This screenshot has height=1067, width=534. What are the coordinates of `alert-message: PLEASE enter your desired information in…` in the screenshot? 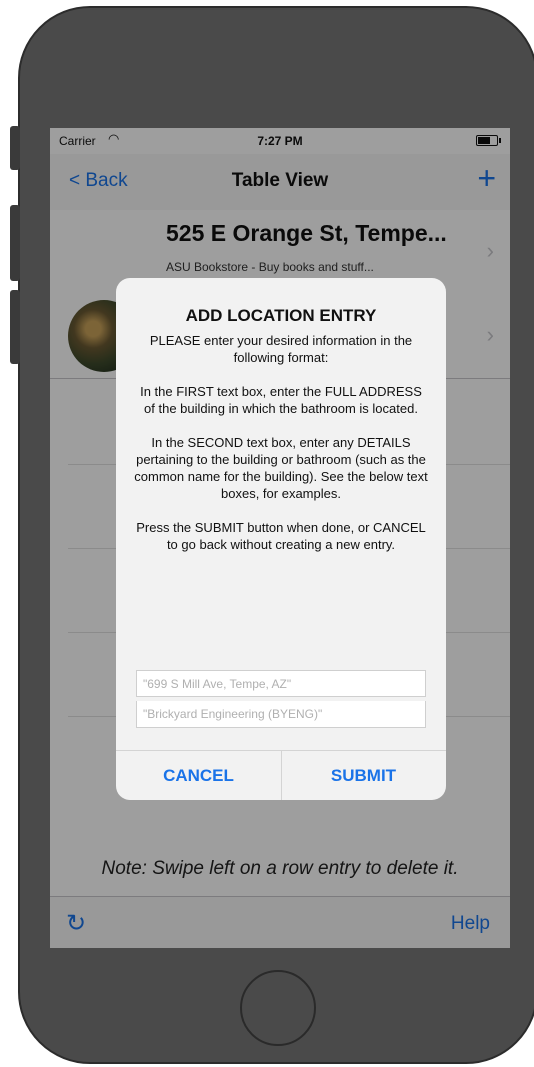 It's located at (281, 442).